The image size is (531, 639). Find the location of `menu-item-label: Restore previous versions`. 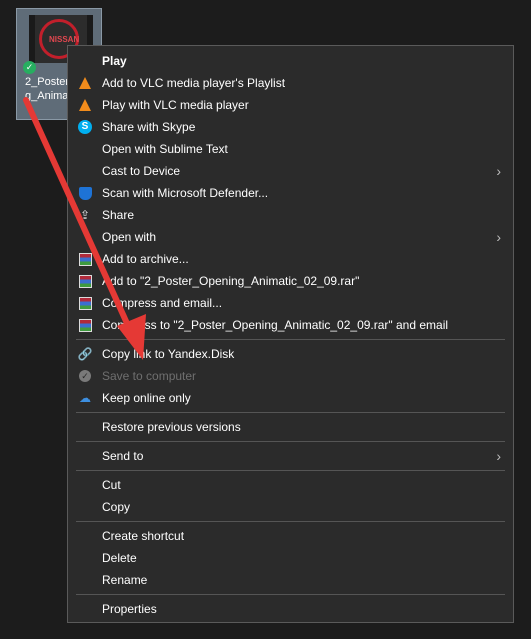

menu-item-label: Restore previous versions is located at coordinates (171, 427).